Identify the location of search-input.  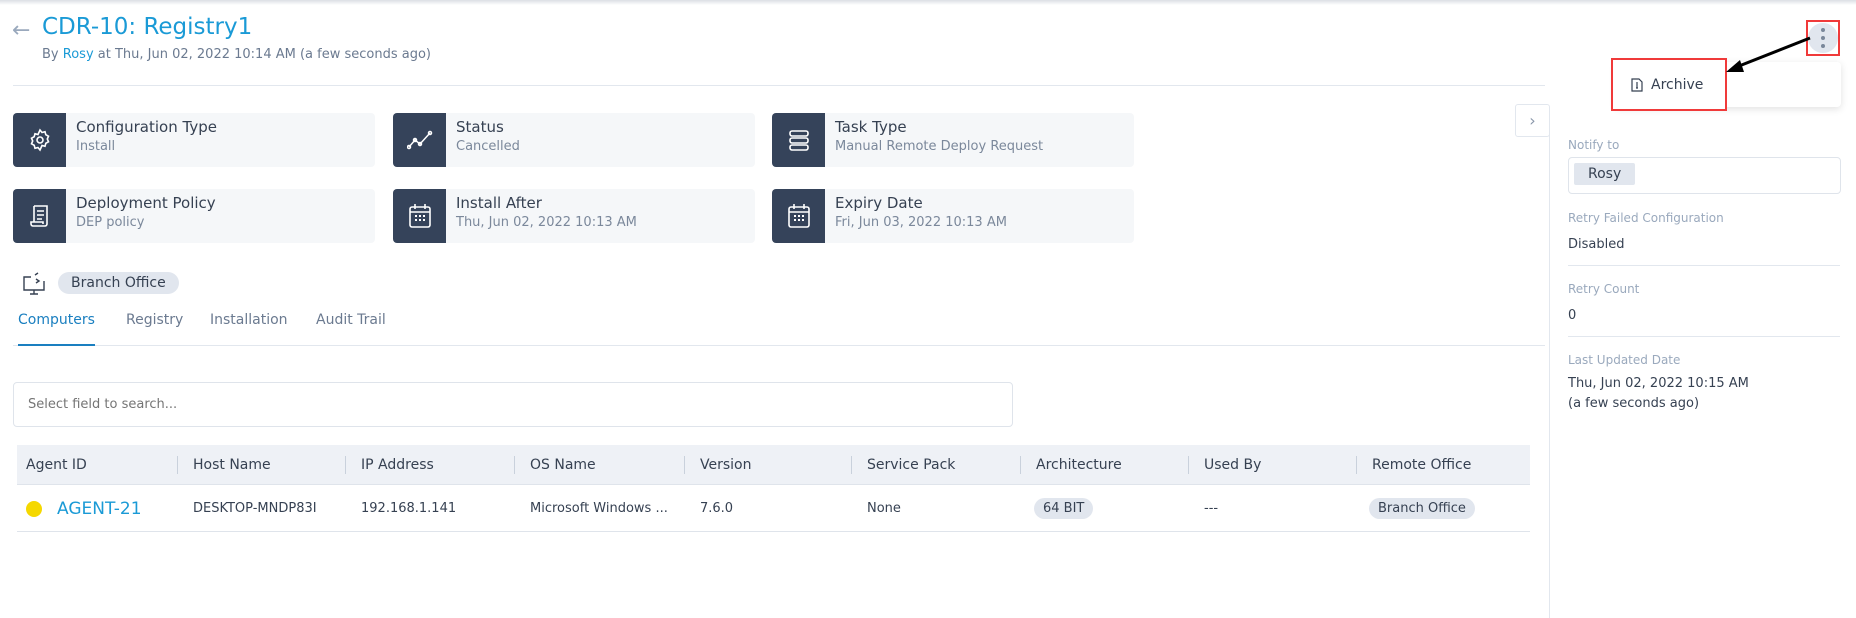
(513, 404).